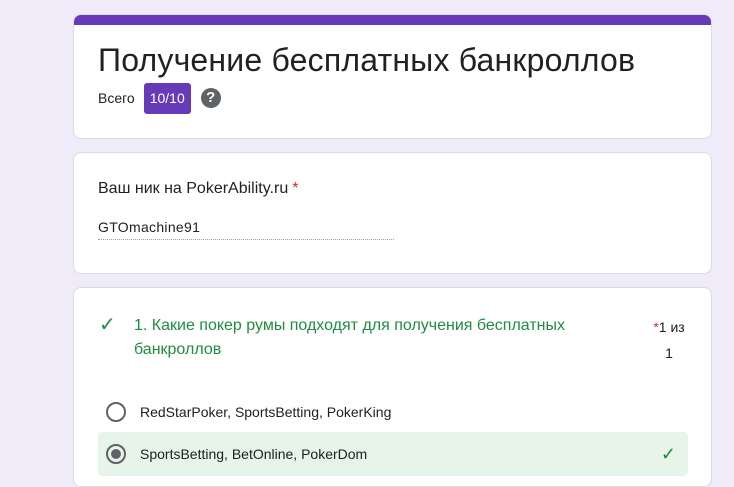  What do you see at coordinates (669, 340) in the screenshot?
I see `points-indicator: *1 из 1` at bounding box center [669, 340].